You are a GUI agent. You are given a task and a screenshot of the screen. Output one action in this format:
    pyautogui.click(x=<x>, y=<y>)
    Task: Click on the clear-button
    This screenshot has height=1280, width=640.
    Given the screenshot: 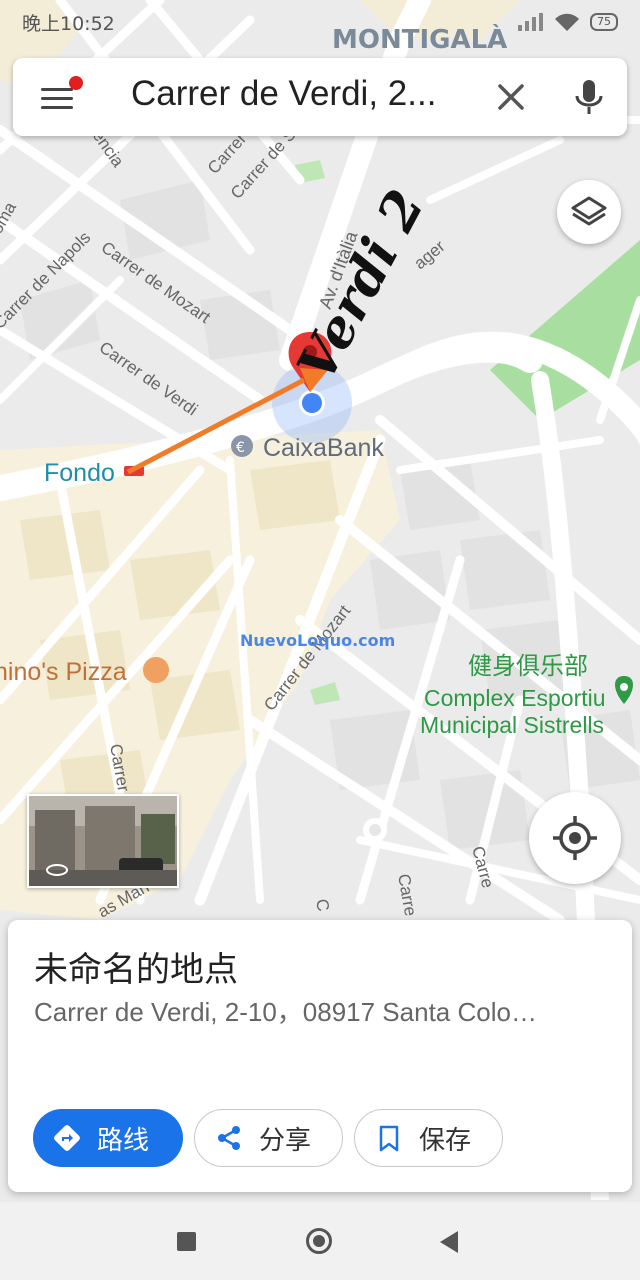 What is the action you would take?
    pyautogui.click(x=511, y=97)
    